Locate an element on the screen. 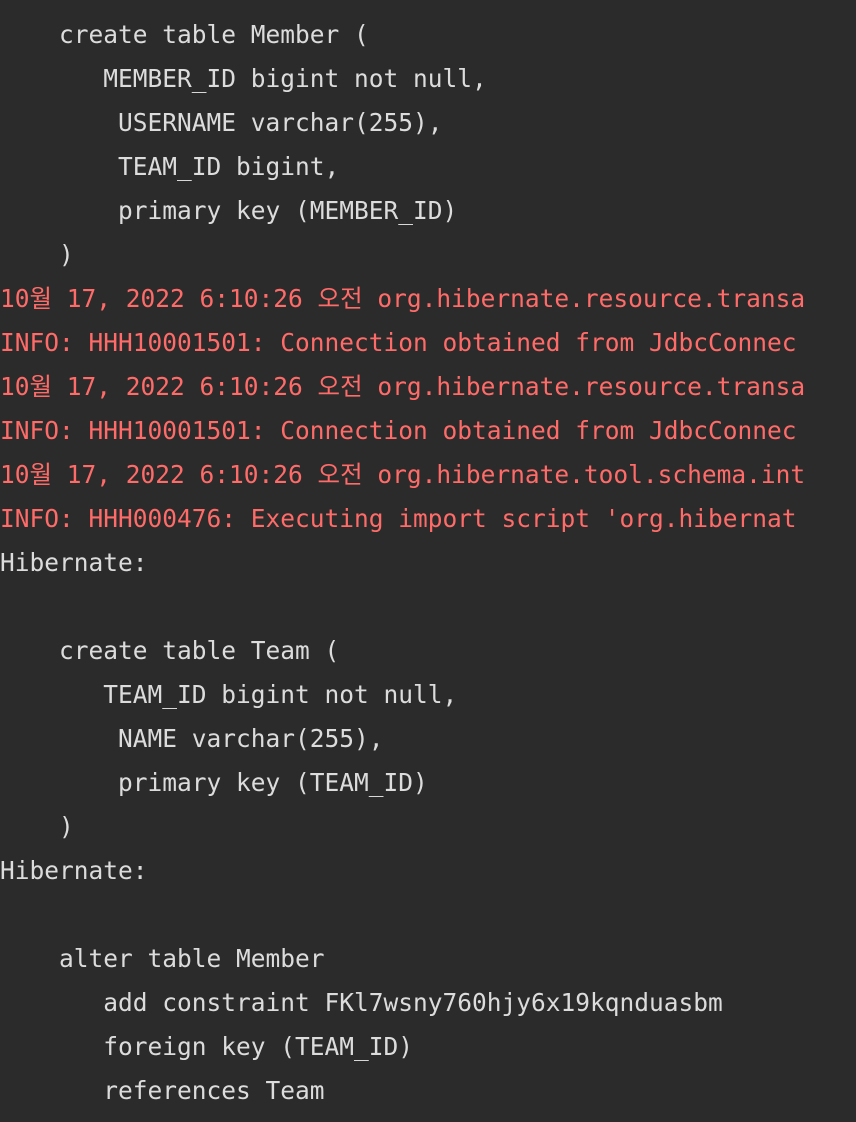  console-line: create table Team ( is located at coordinates (170, 650).